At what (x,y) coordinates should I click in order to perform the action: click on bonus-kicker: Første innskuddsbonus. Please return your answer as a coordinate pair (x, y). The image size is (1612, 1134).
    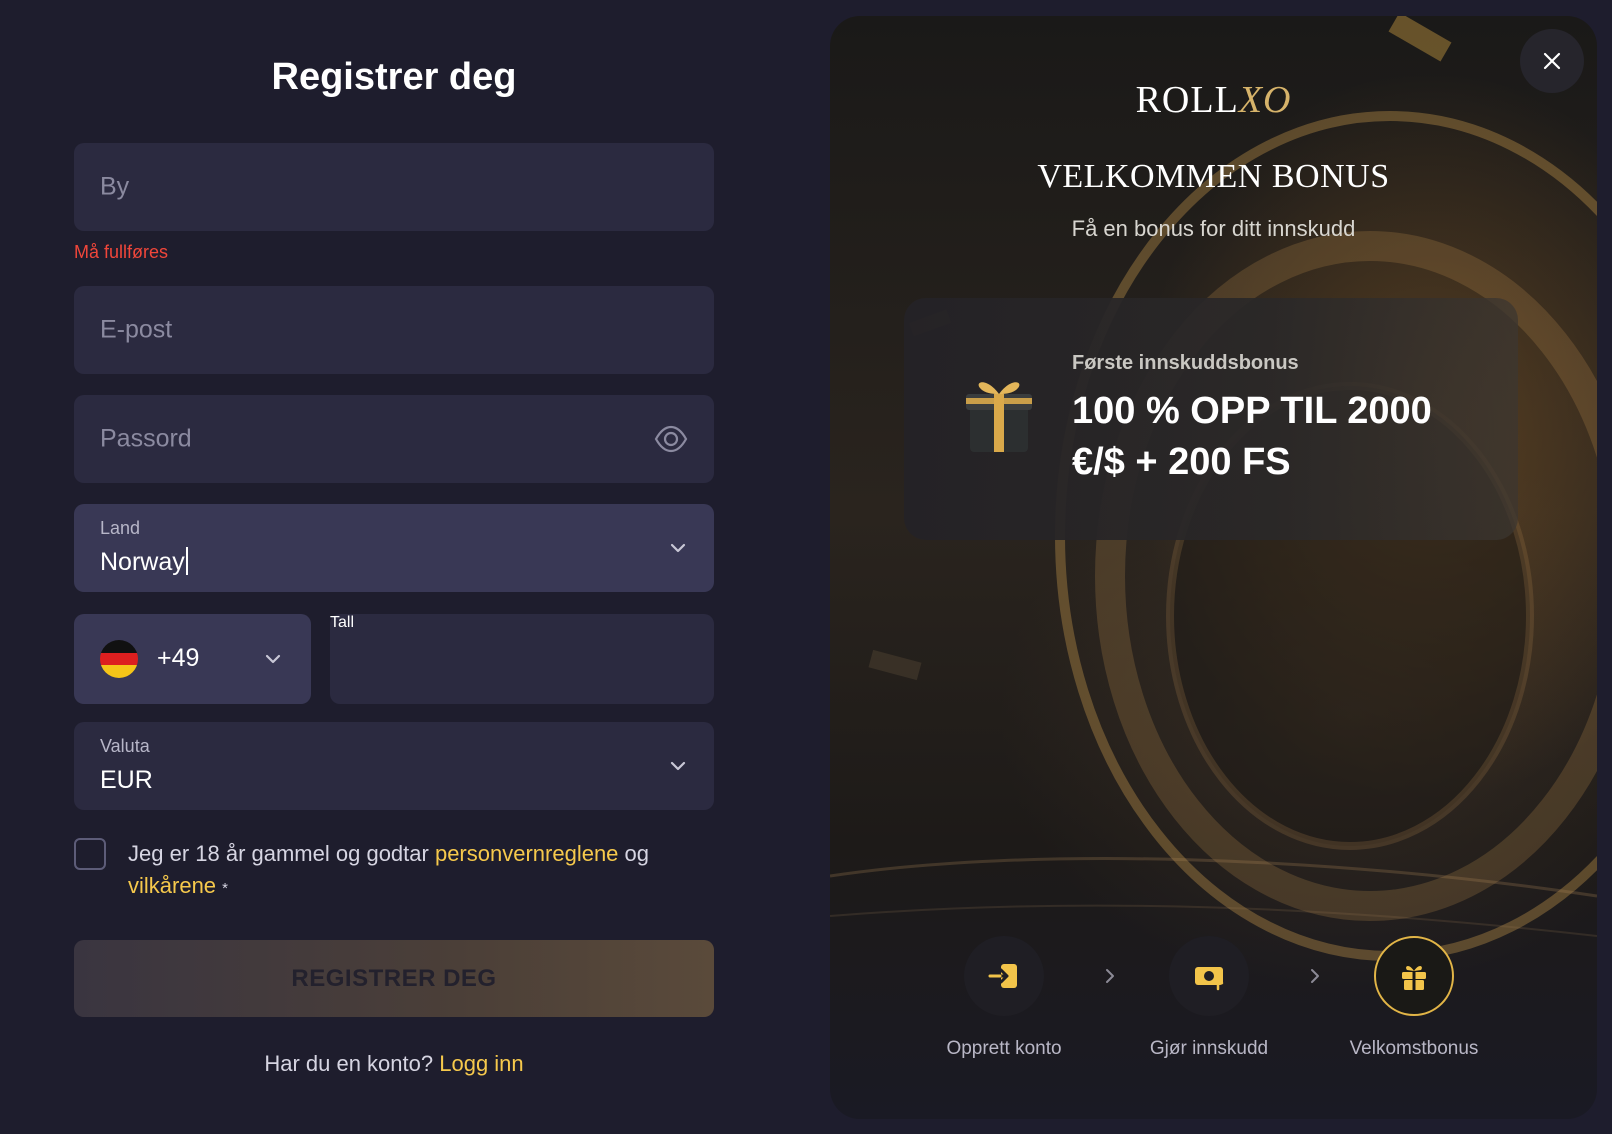
    Looking at the image, I should click on (1185, 363).